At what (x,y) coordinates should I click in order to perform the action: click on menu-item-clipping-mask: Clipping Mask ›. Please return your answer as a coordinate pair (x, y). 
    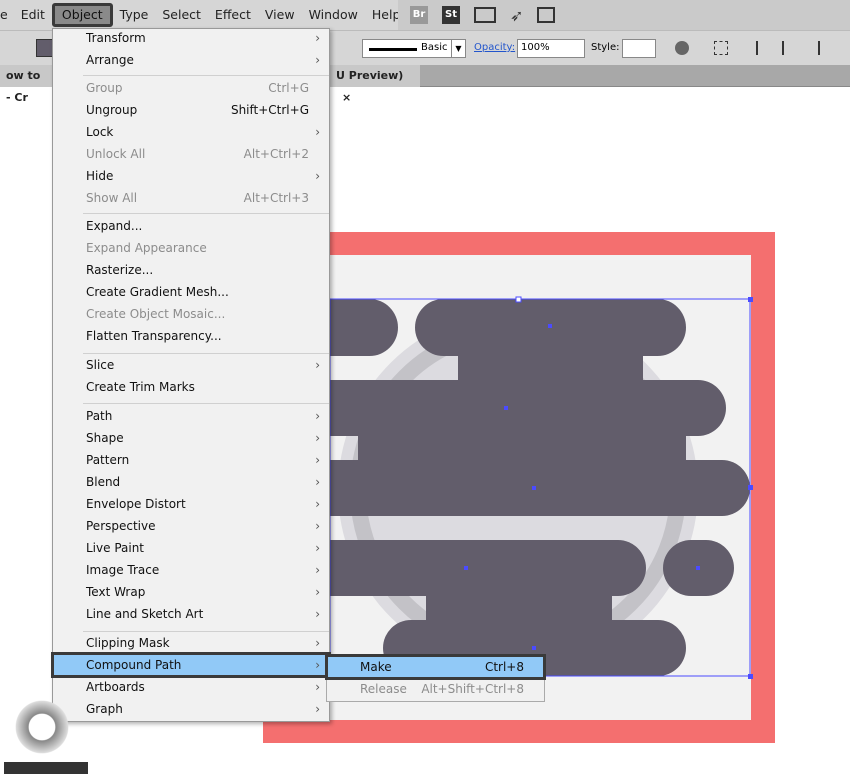
    Looking at the image, I should click on (191, 643).